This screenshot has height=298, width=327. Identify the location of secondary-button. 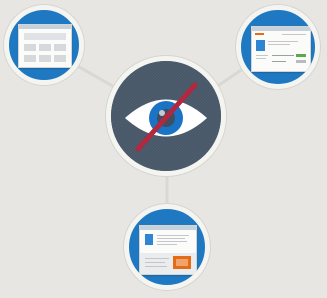
(301, 61).